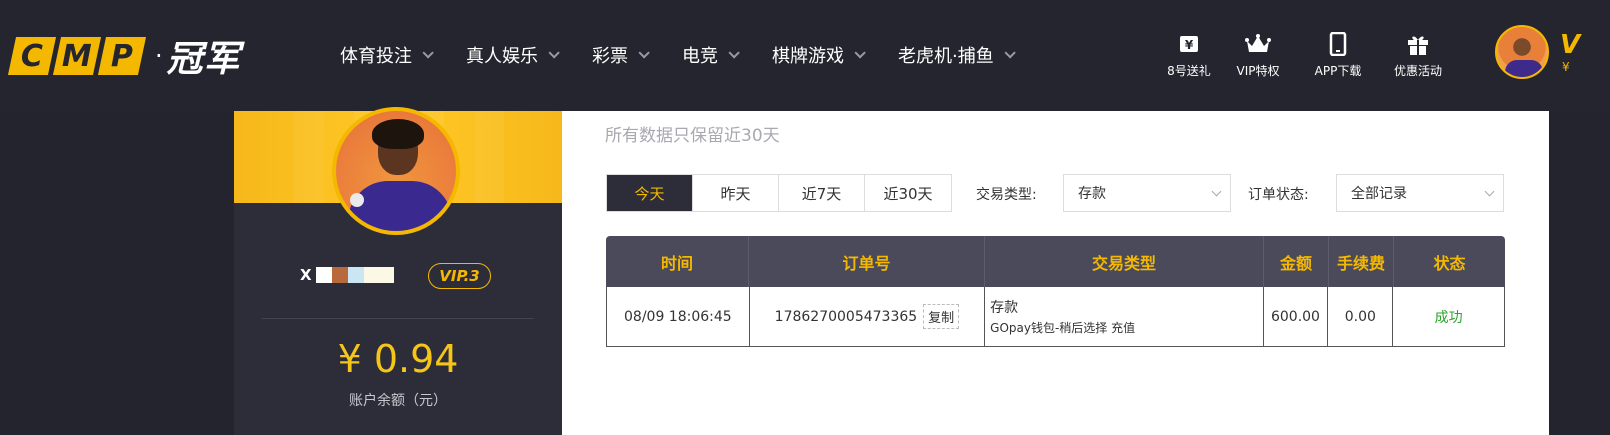 This screenshot has height=435, width=1610. Describe the element at coordinates (1418, 44) in the screenshot. I see `gift-icon` at that location.